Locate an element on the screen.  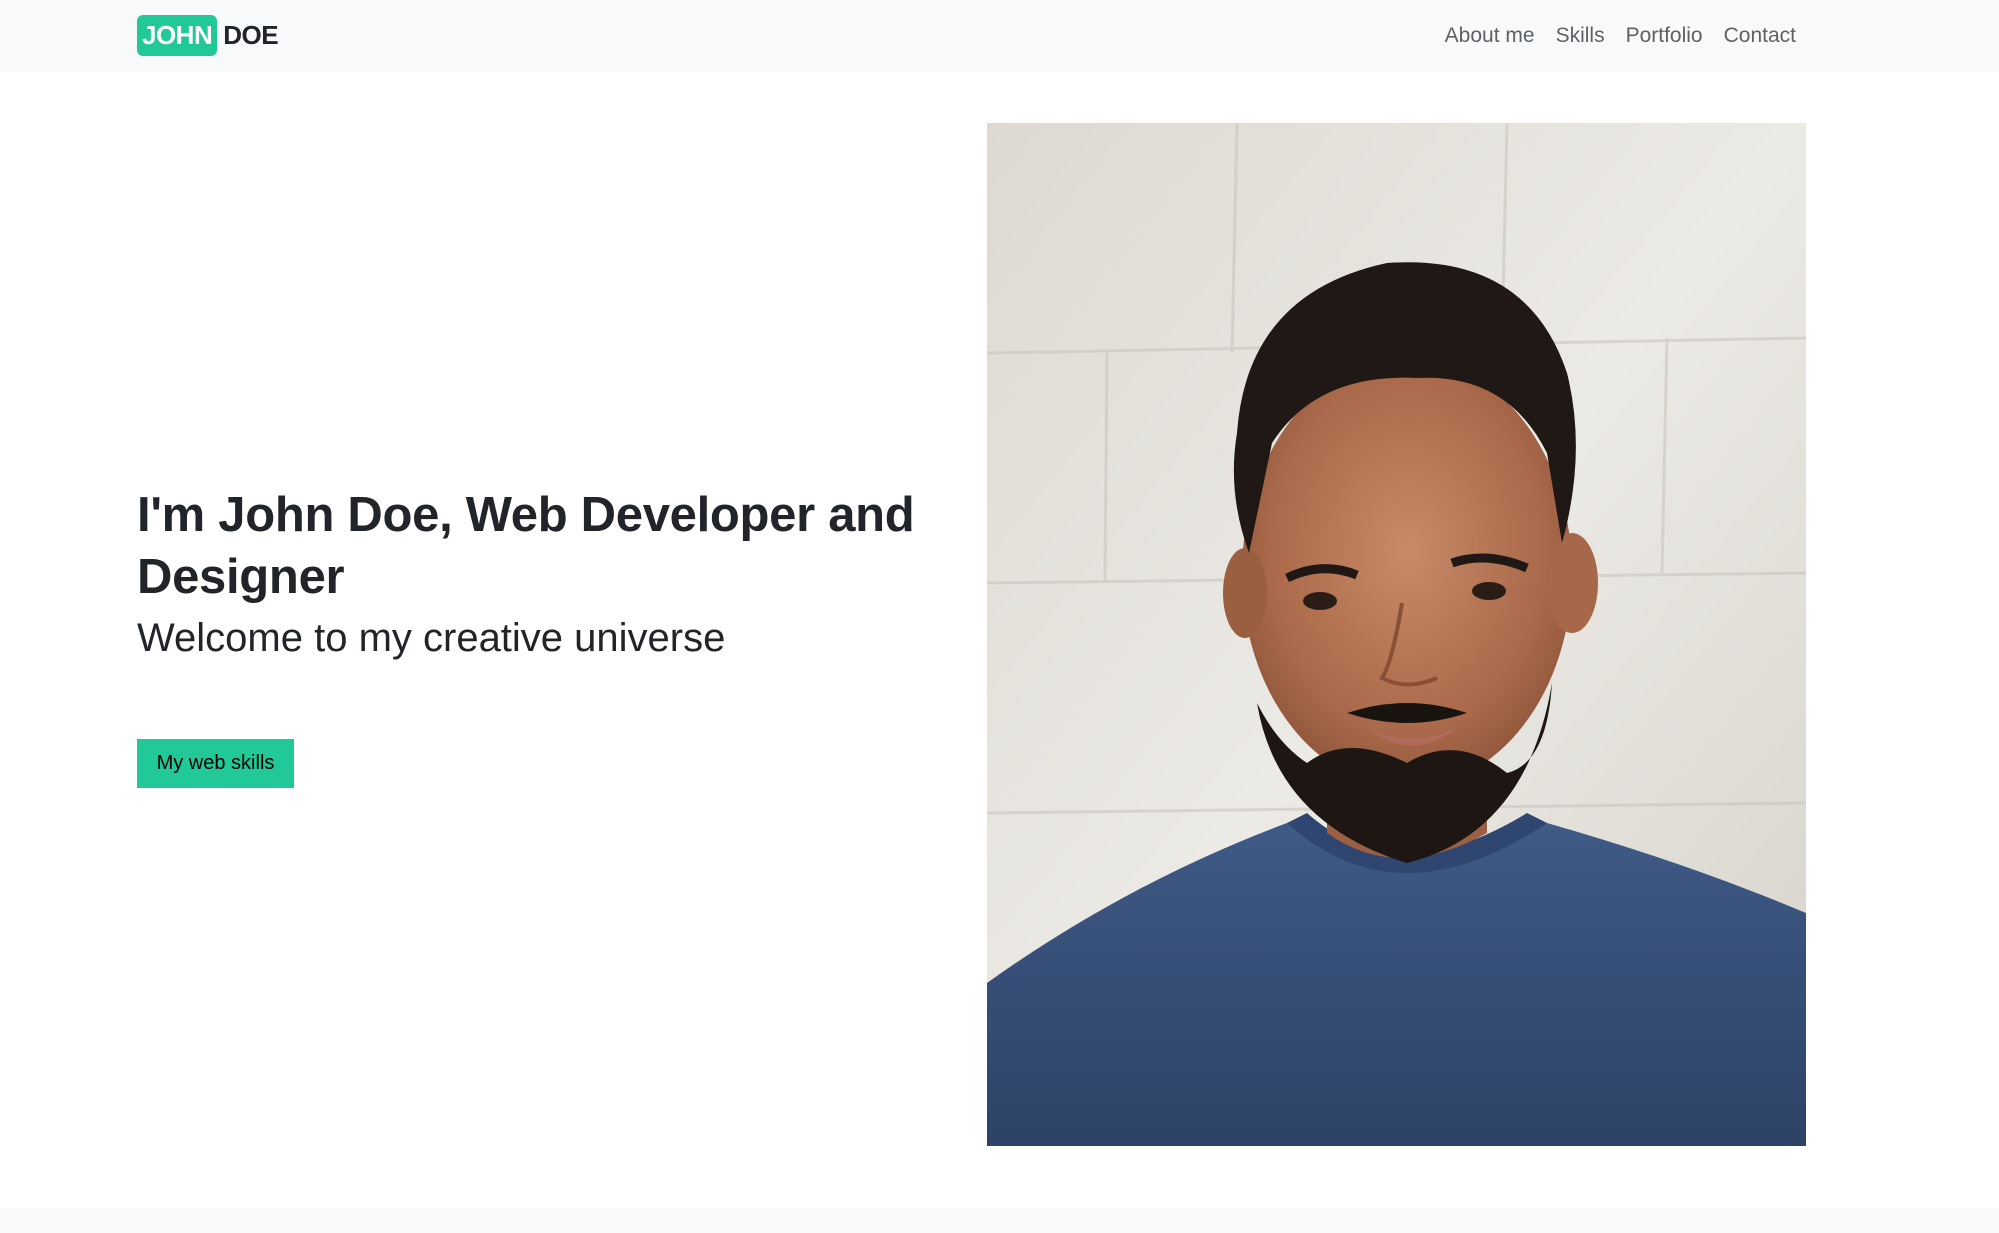
nav-link-contact: Contact is located at coordinates (1760, 36).